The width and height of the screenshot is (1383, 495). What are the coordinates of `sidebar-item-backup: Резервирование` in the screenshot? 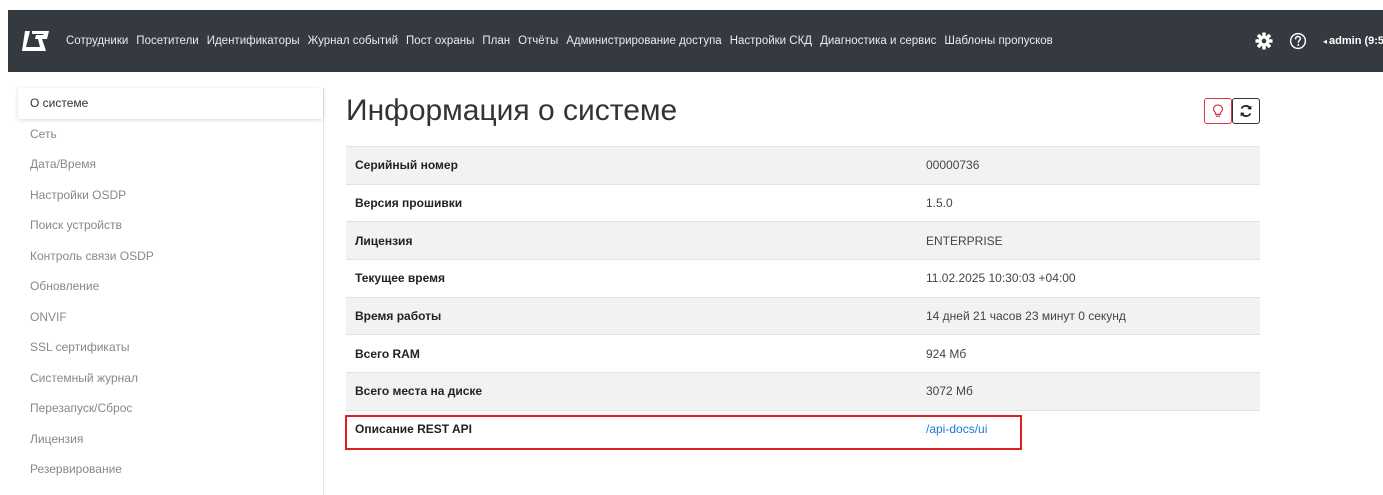 It's located at (170, 469).